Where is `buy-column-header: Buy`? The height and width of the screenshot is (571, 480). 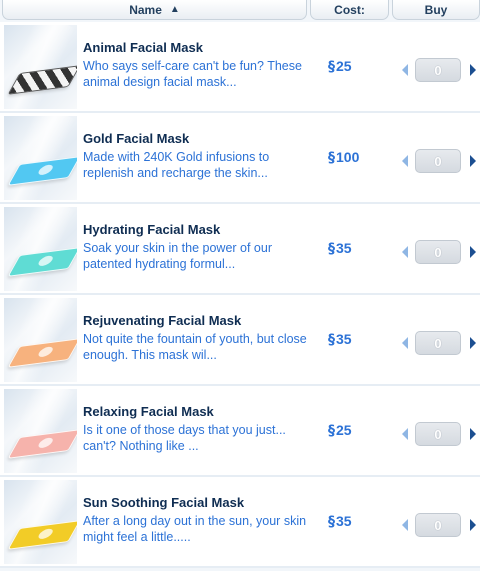
buy-column-header: Buy is located at coordinates (436, 10).